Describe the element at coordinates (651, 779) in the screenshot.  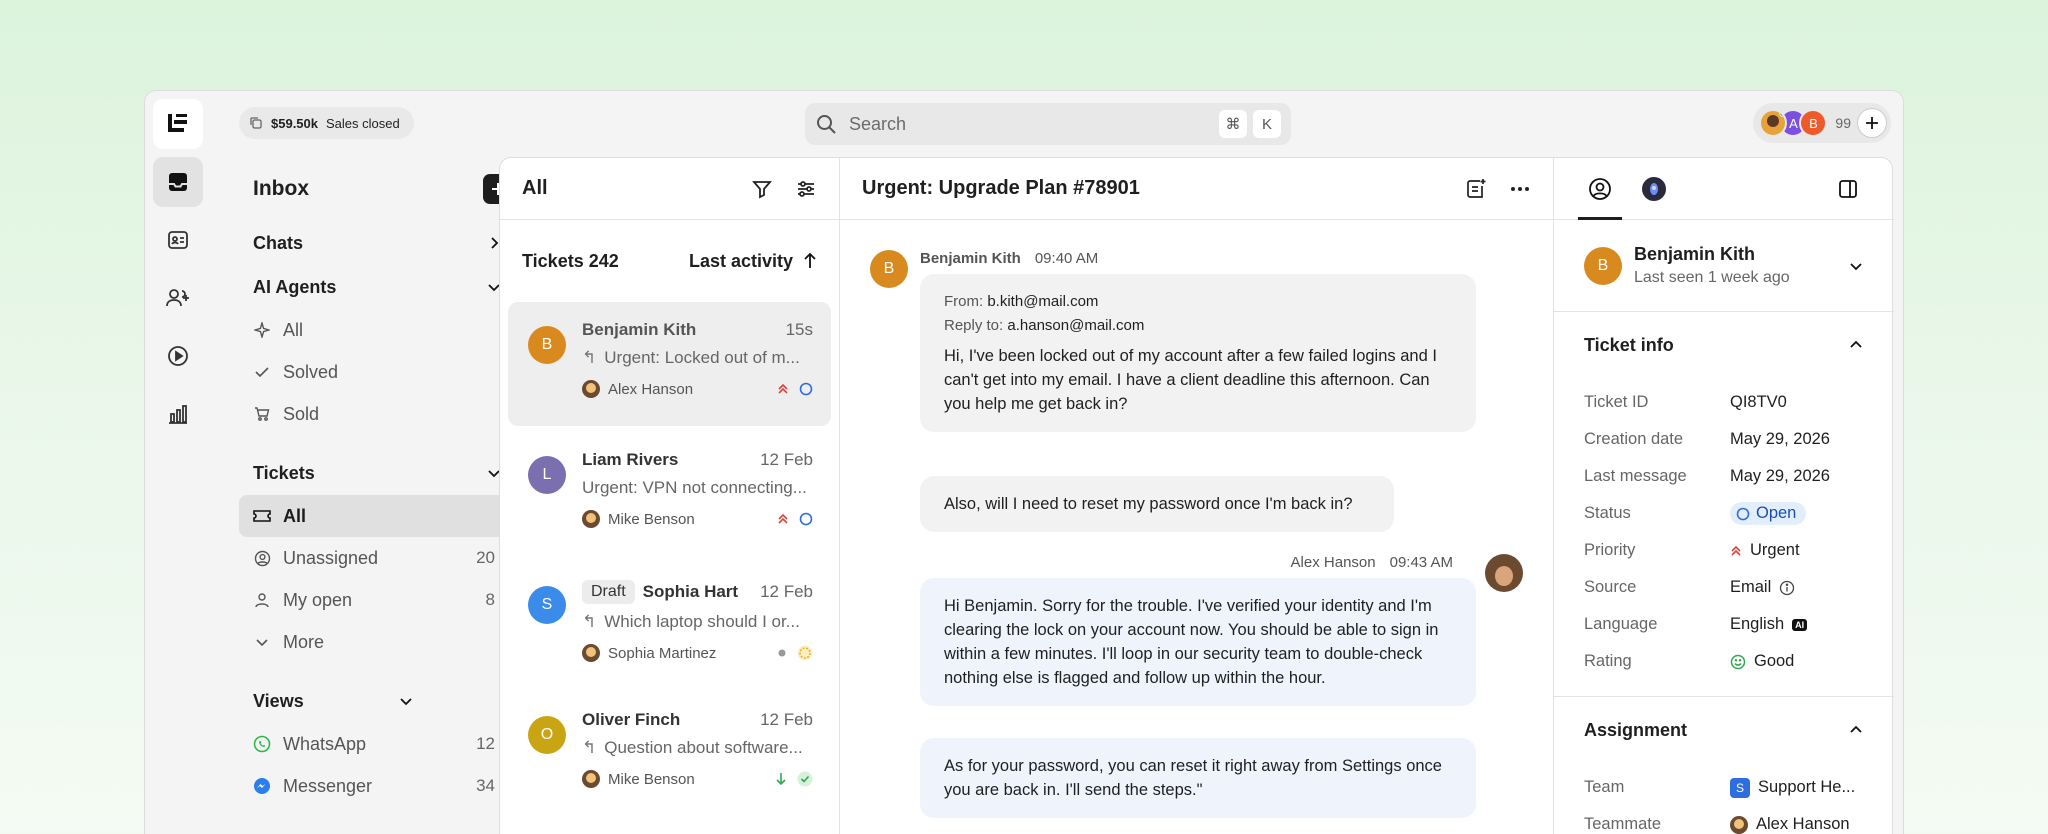
I see `ticket-assignee: Mike Benson` at that location.